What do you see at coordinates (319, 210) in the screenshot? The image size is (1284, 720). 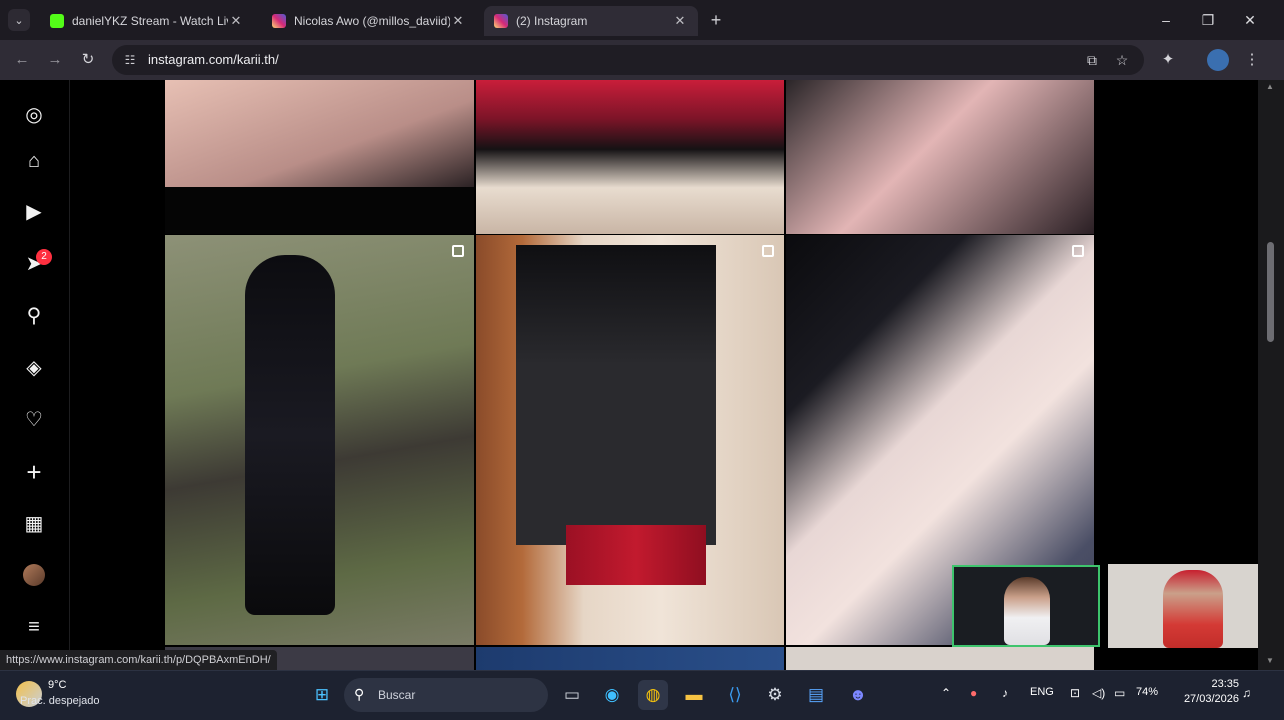 I see `post-thumbnail-letterbox` at bounding box center [319, 210].